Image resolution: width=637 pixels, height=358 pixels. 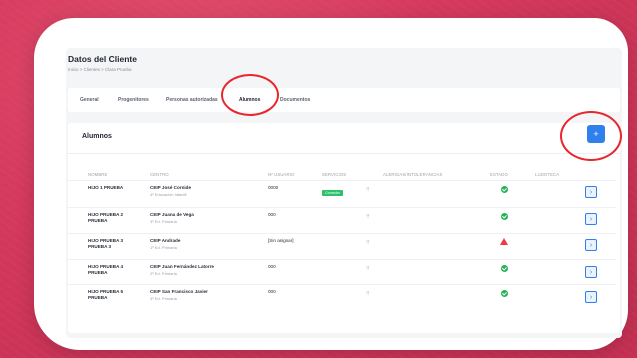 I want to click on student-name: HIJO PRUEBA 4 PRUEBA, so click(x=106, y=269).